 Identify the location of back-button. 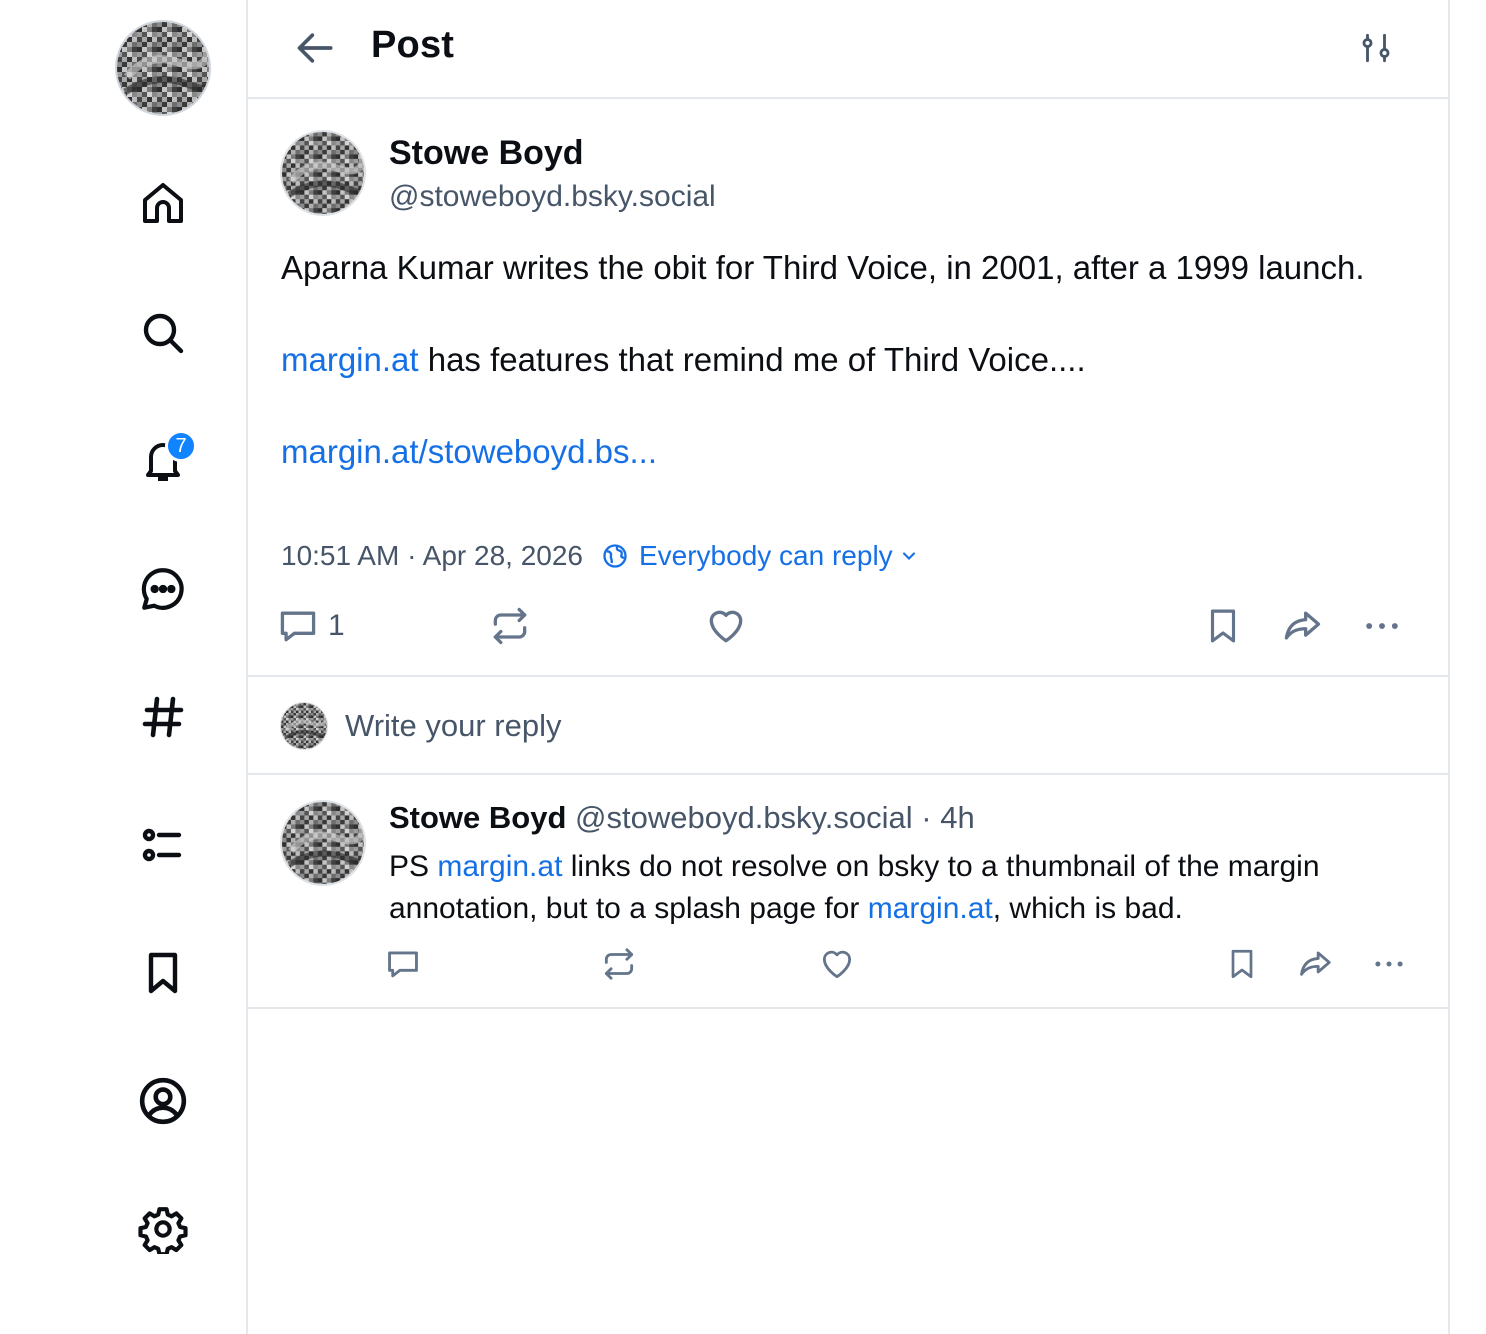
(316, 48).